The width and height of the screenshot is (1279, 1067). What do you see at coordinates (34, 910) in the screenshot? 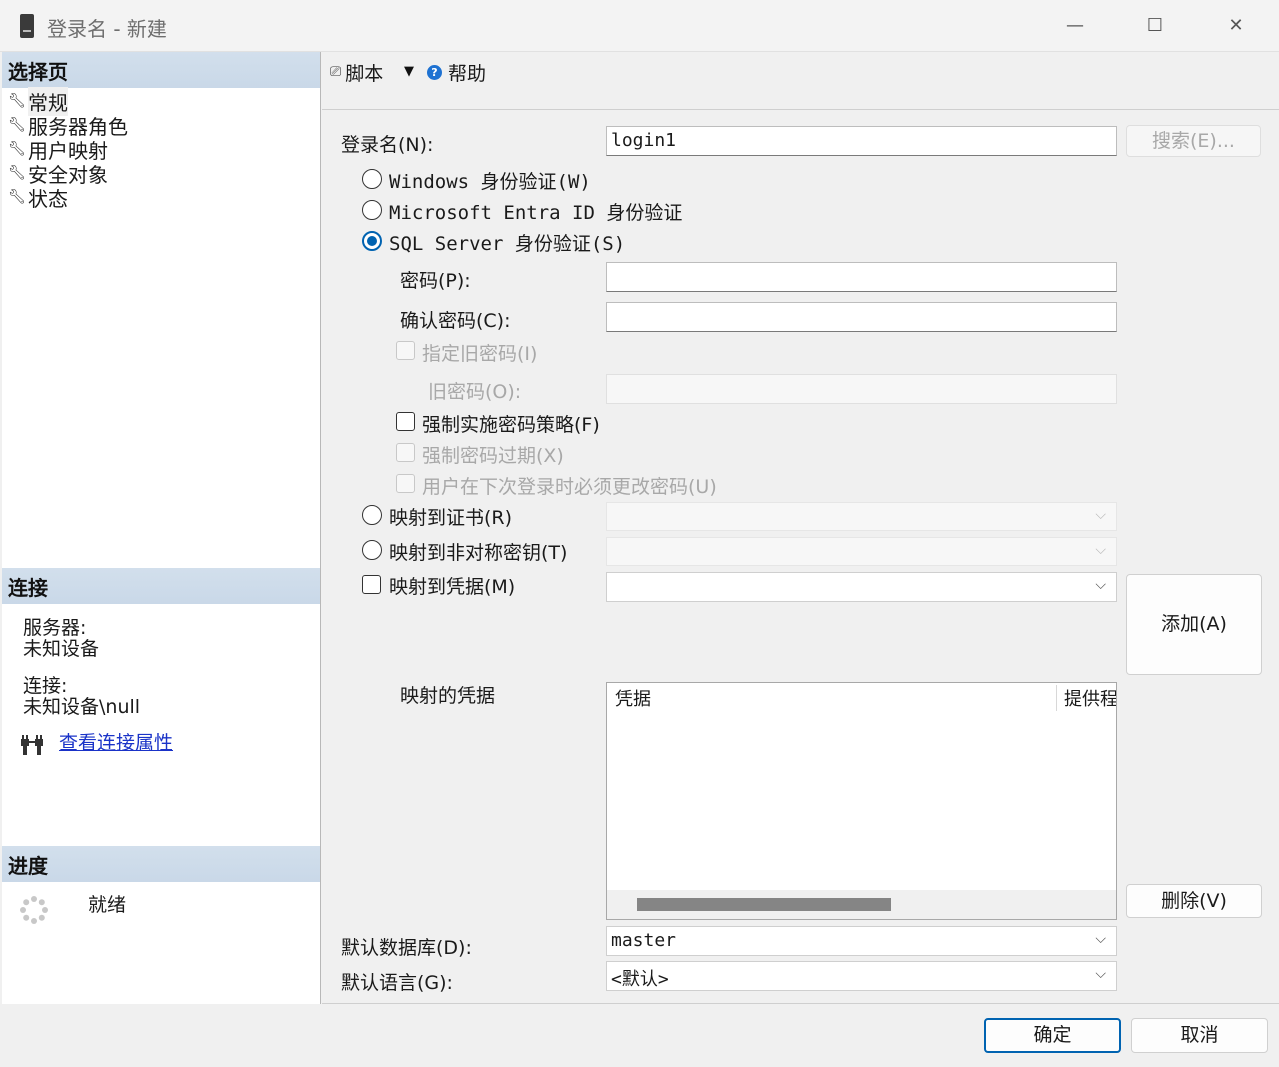
I see `progress-spinner-icon` at bounding box center [34, 910].